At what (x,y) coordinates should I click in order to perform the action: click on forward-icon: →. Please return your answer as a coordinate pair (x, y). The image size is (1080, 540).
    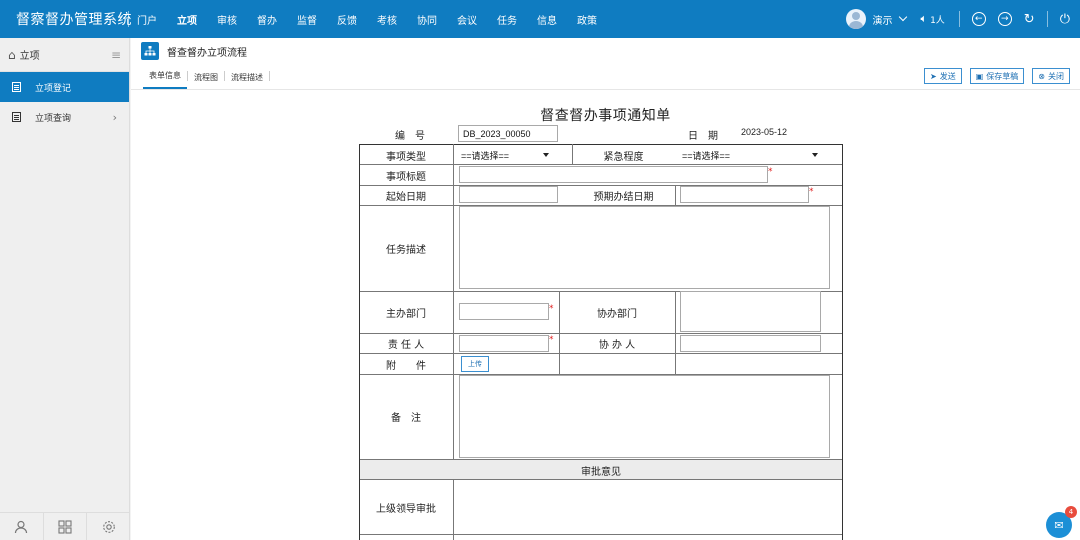
    Looking at the image, I should click on (1004, 19).